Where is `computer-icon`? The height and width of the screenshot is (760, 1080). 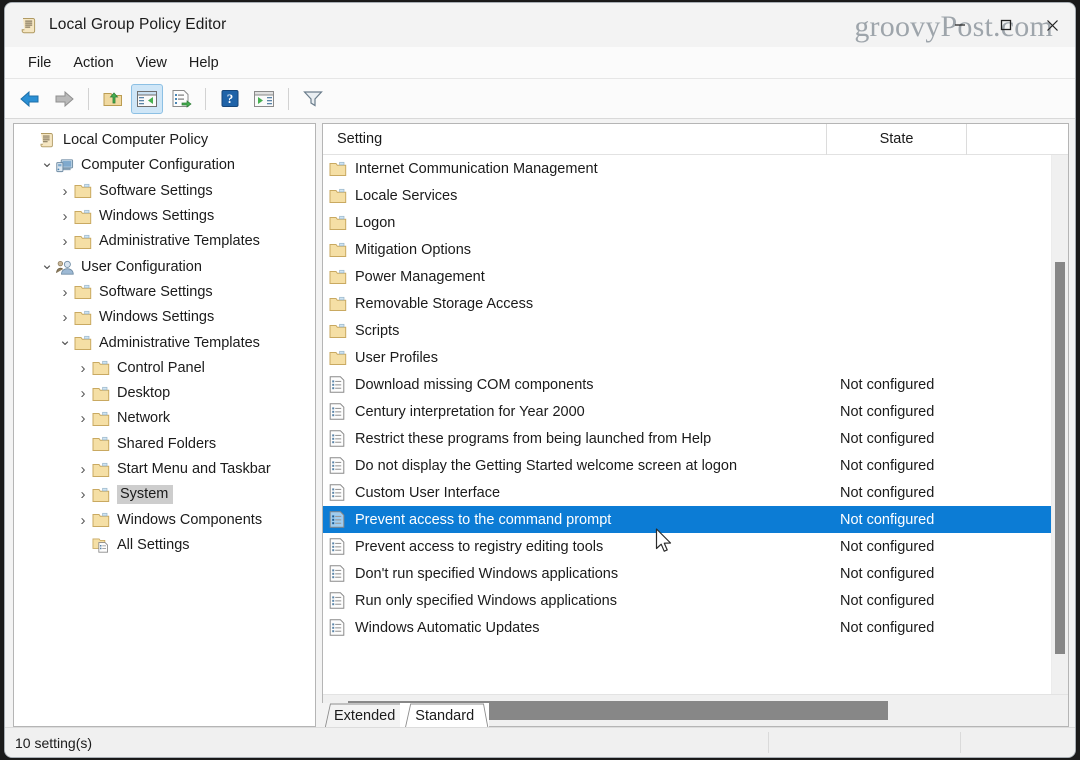 computer-icon is located at coordinates (65, 166).